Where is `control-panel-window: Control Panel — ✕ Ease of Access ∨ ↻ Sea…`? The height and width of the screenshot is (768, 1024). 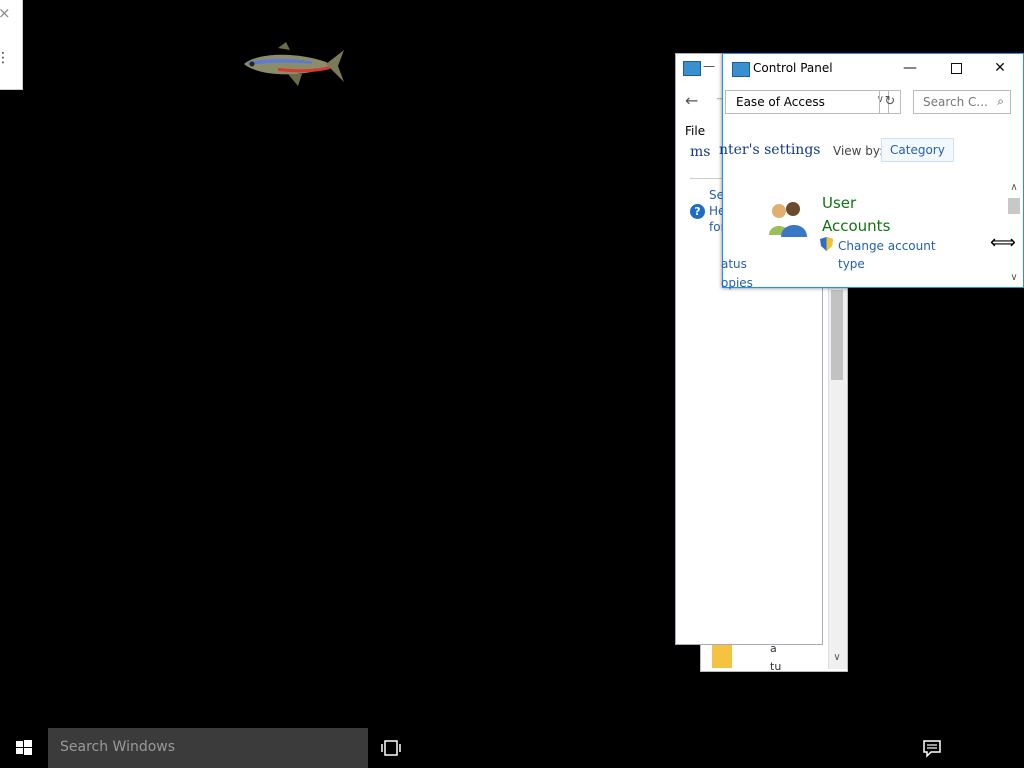
control-panel-window: Control Panel — ✕ Ease of Access ∨ ↻ Sea… is located at coordinates (871, 171).